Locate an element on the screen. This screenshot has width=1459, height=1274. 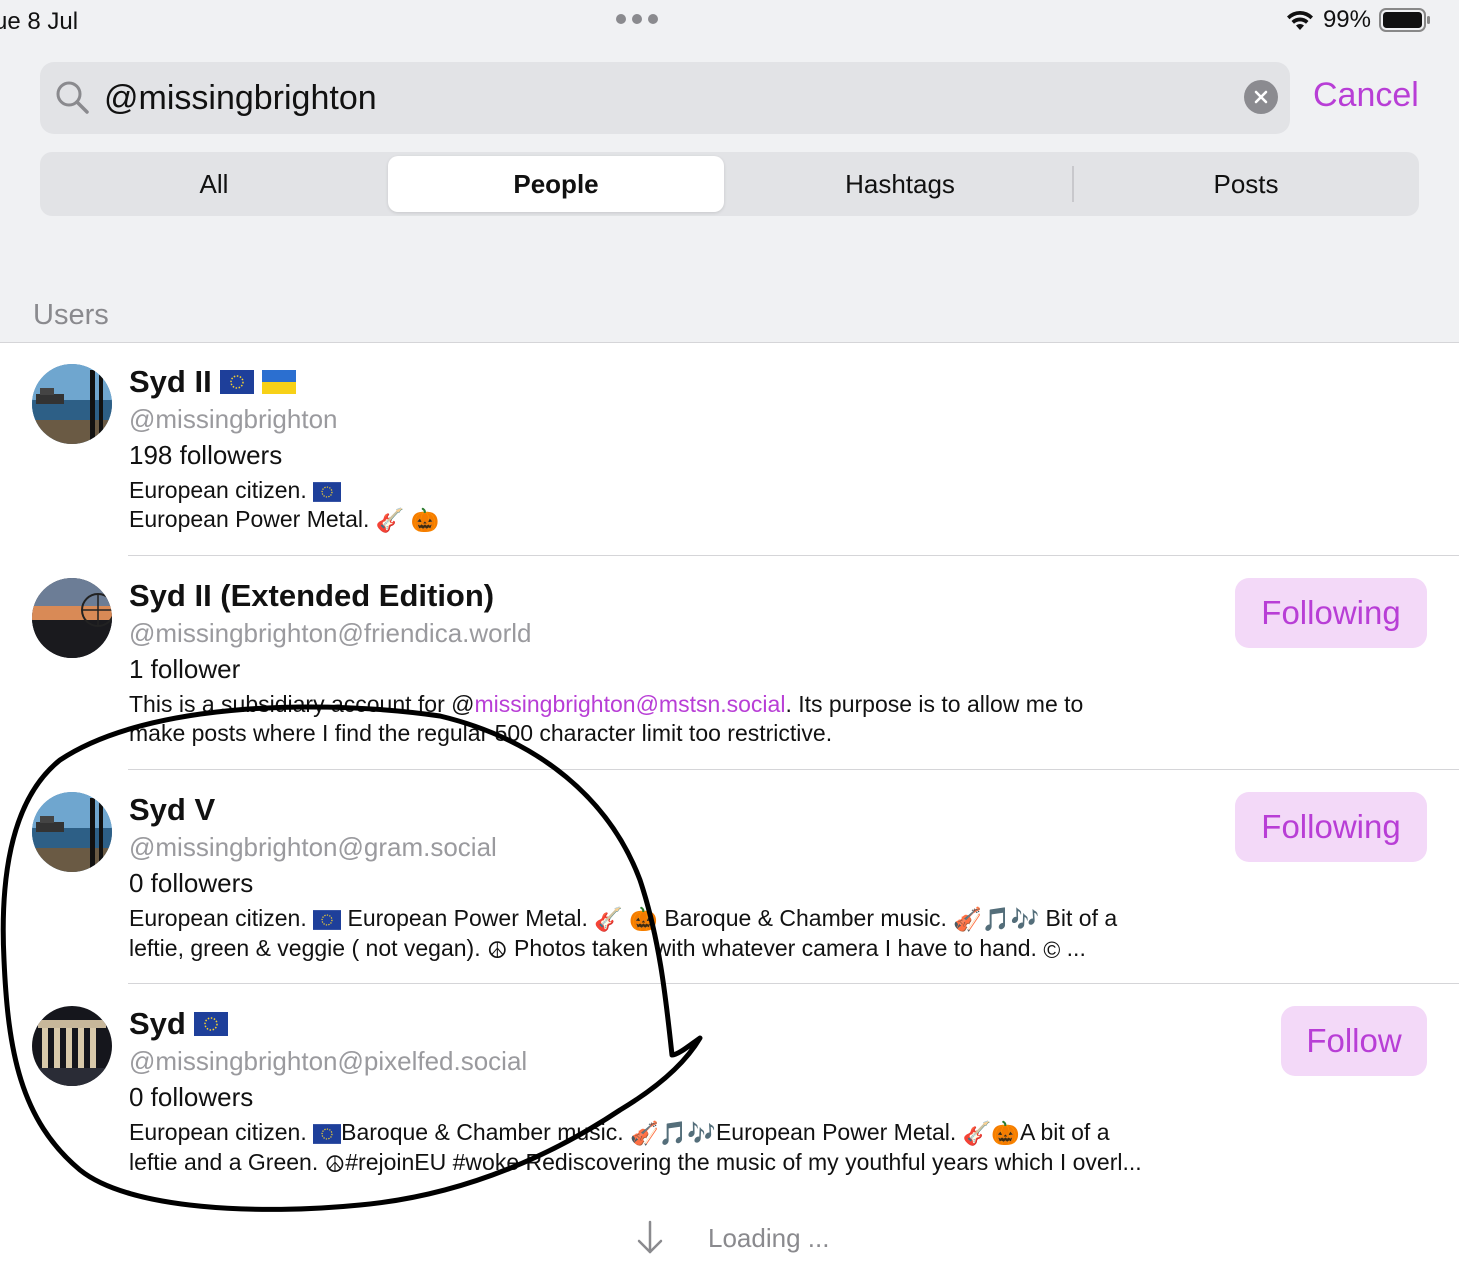
wifi-icon is located at coordinates (1299, 20).